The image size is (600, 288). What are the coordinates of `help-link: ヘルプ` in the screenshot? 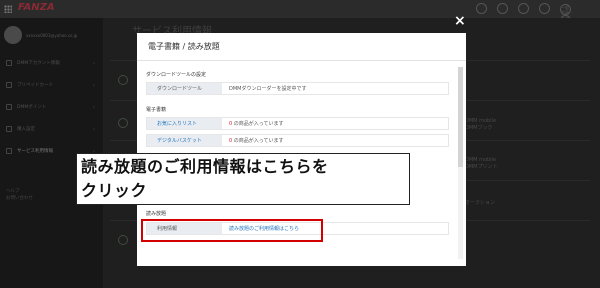 It's located at (19, 191).